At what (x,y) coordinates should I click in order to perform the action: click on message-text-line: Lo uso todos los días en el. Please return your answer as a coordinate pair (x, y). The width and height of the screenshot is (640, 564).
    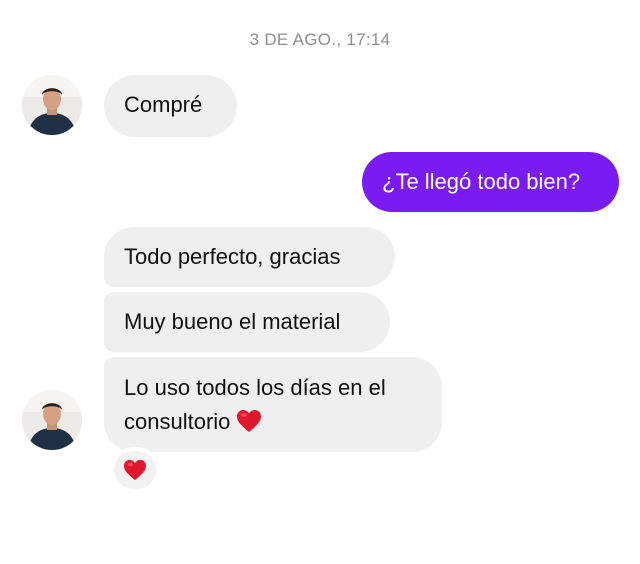
    Looking at the image, I should click on (255, 387).